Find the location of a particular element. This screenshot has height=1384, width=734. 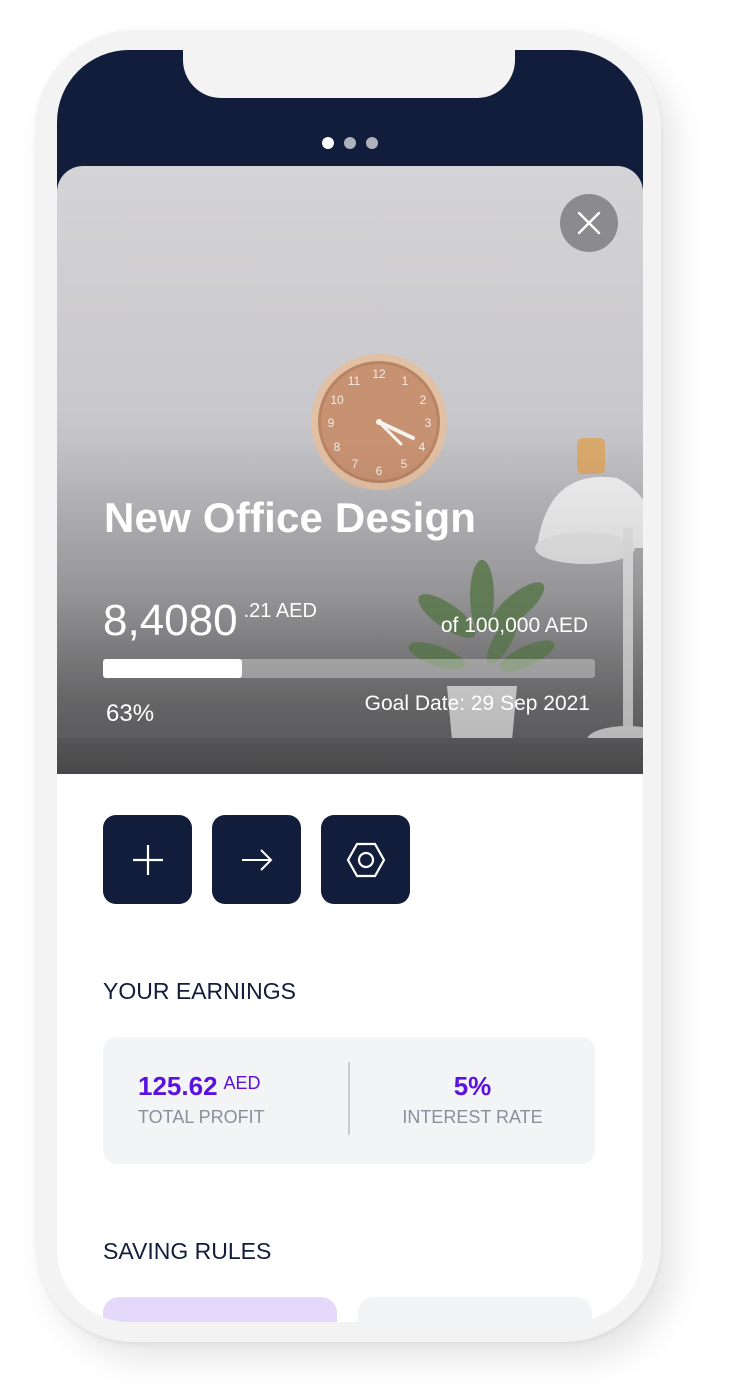

plus-icon is located at coordinates (147, 859).